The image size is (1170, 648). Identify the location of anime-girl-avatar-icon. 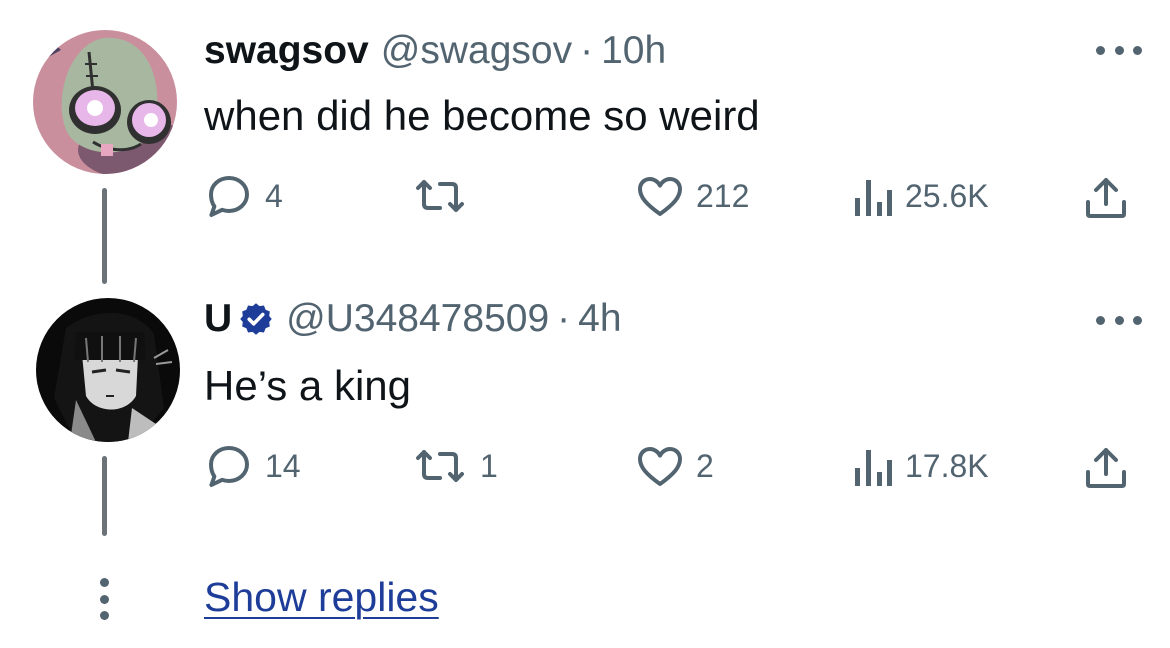
(108, 370).